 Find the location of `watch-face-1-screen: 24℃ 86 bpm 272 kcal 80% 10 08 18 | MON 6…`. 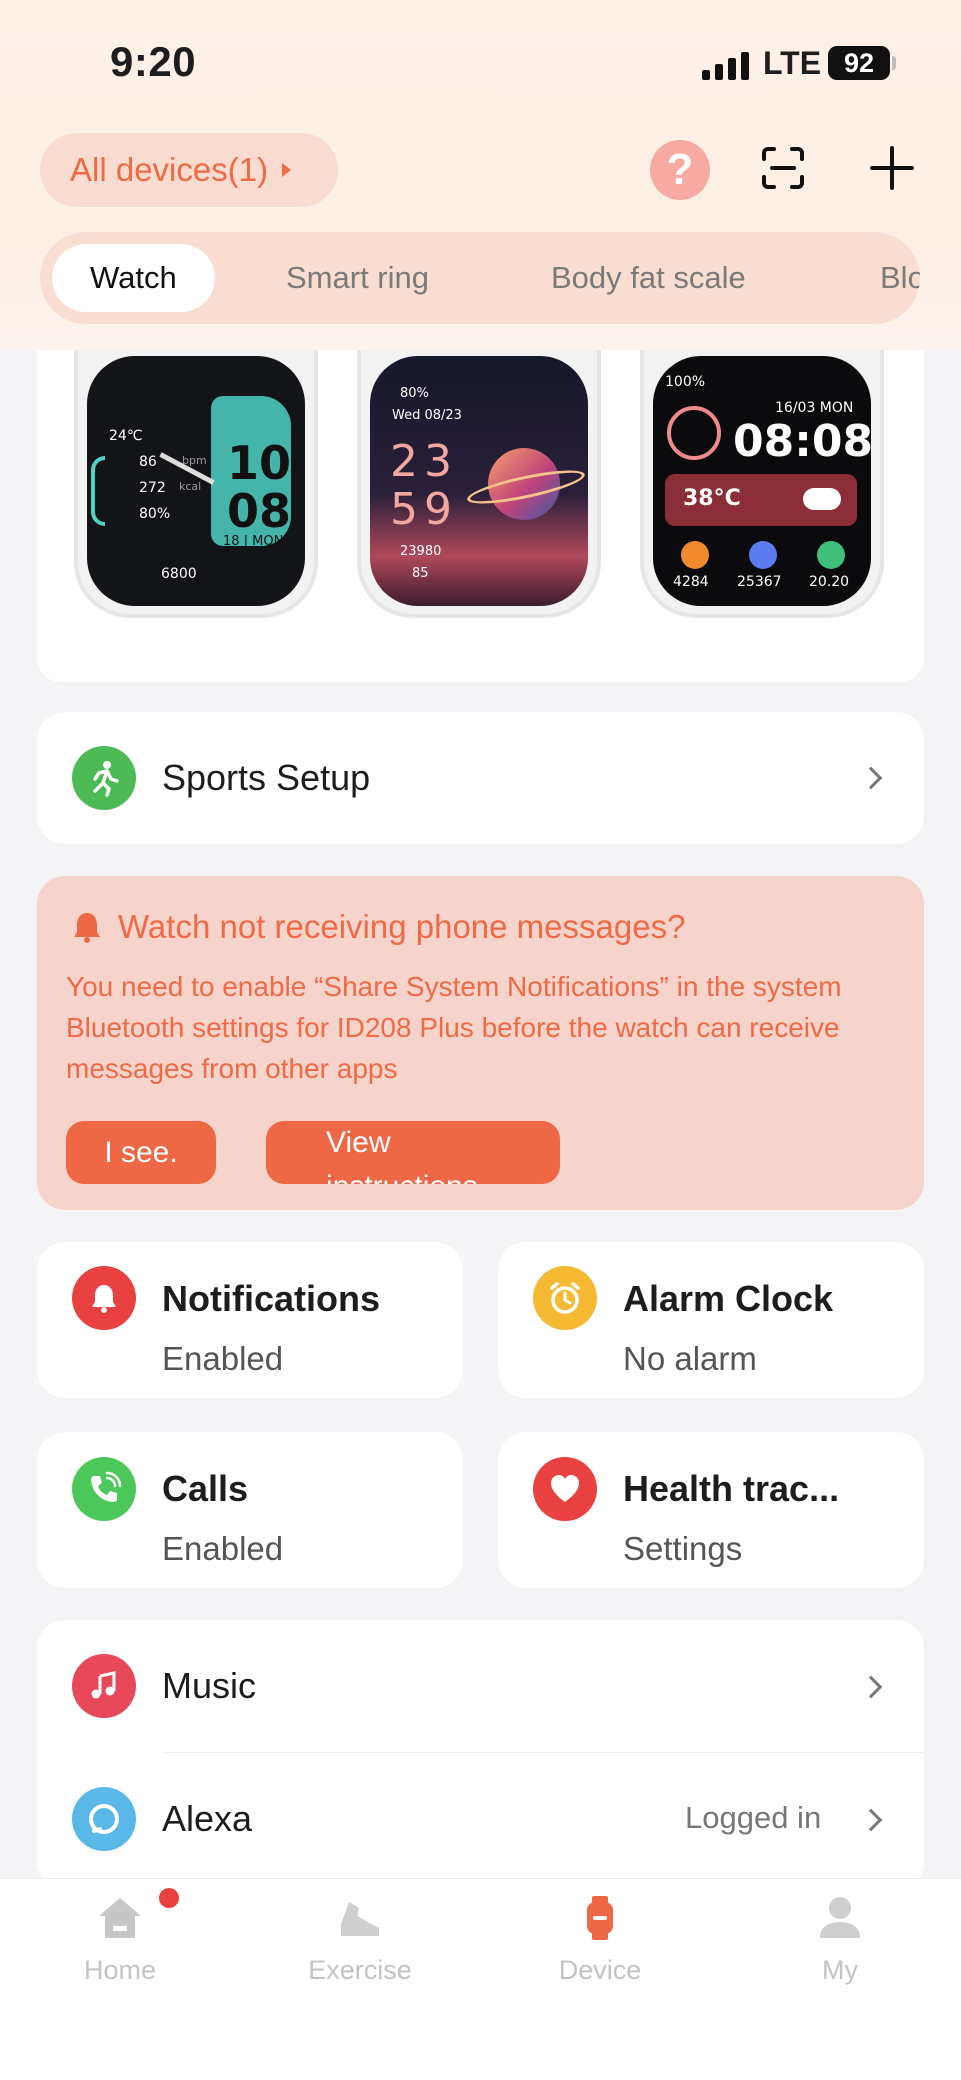

watch-face-1-screen: 24℃ 86 bpm 272 kcal 80% 10 08 18 | MON 6… is located at coordinates (196, 481).